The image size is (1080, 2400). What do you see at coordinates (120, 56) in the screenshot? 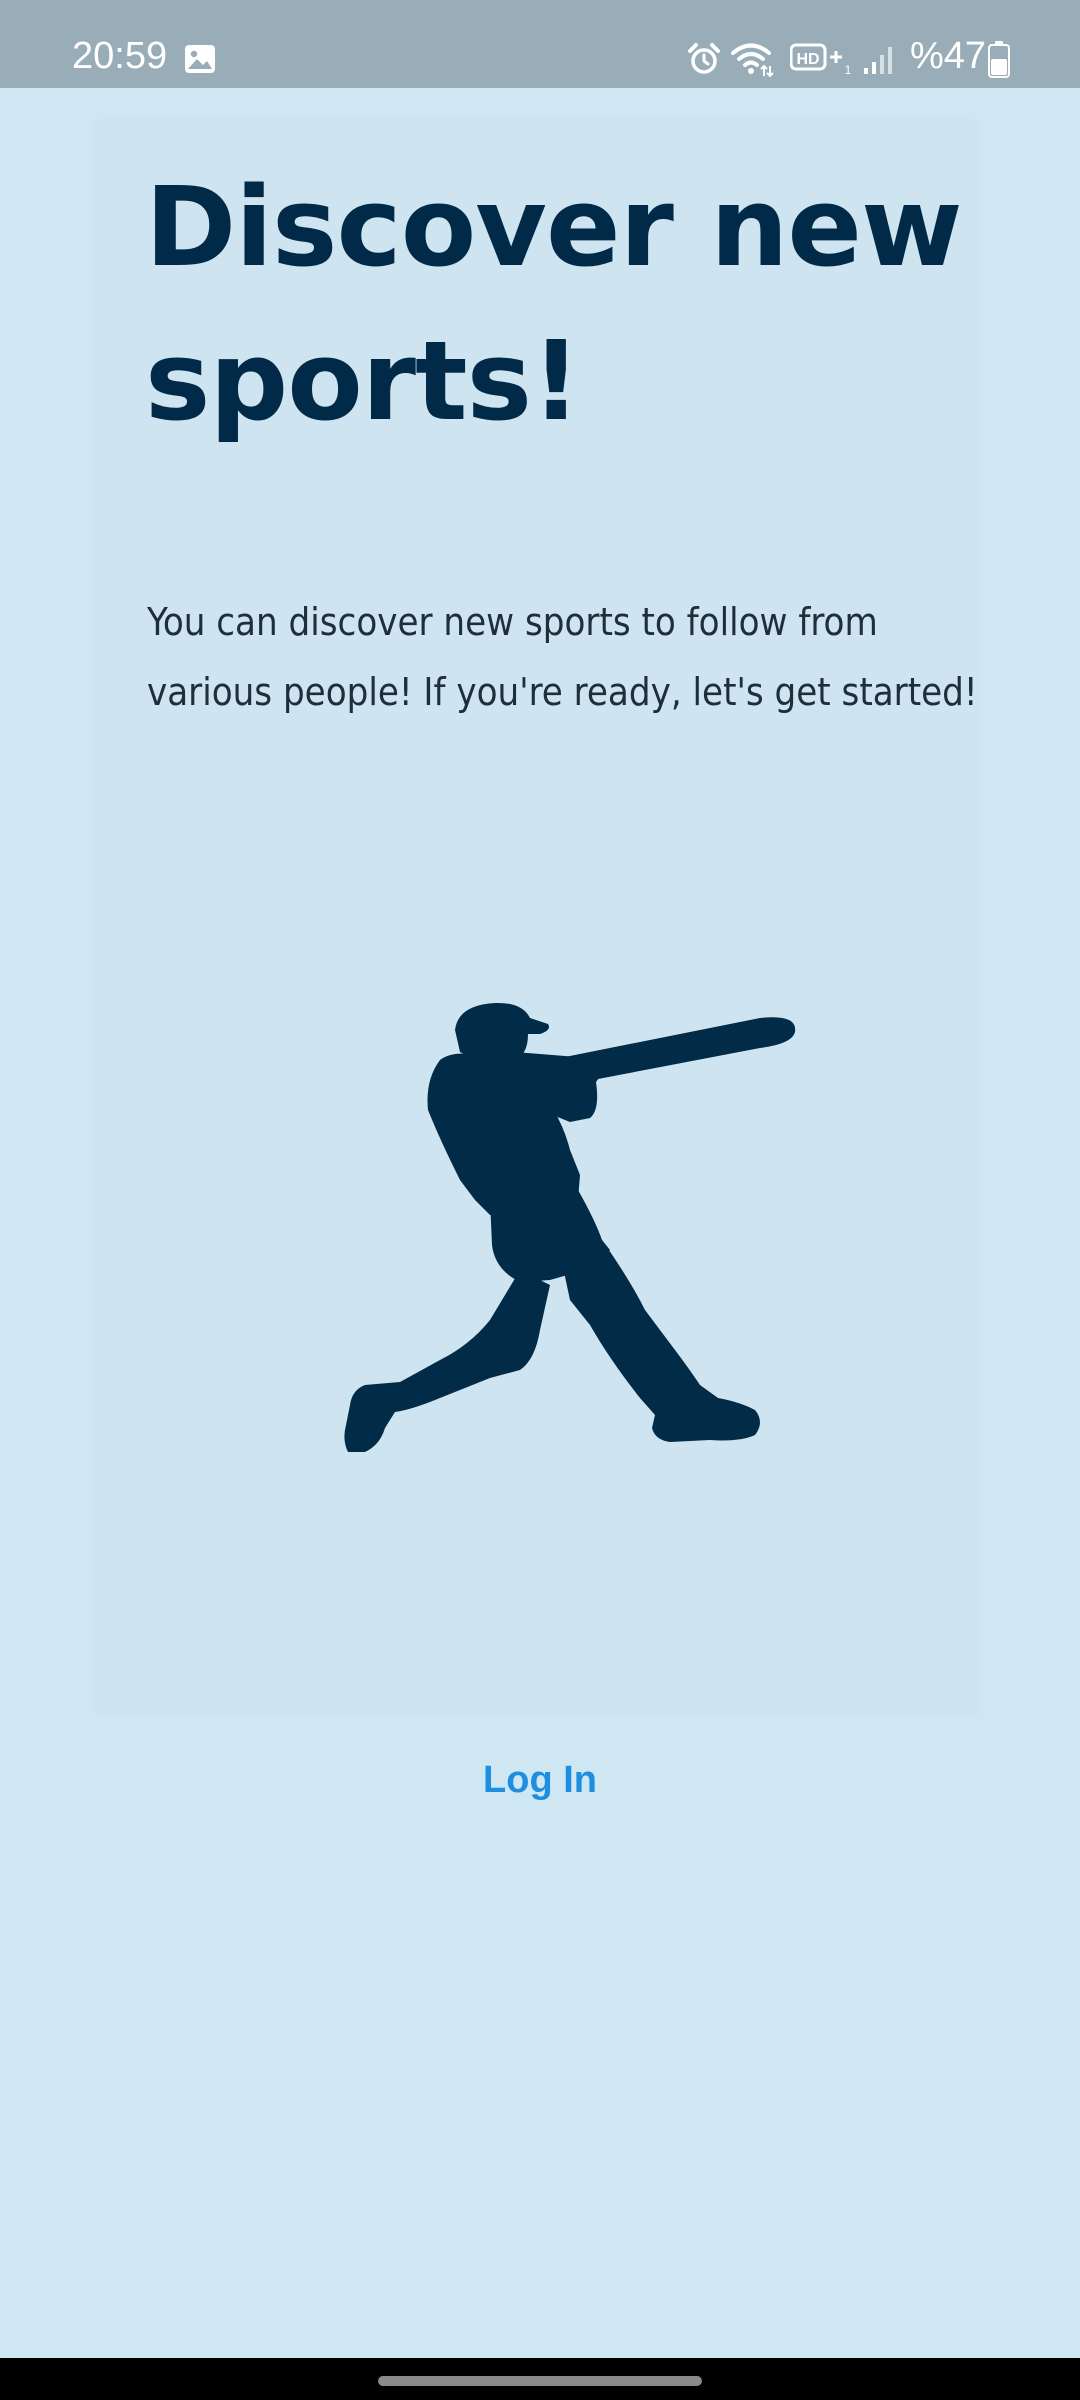
I see `status-time: 20:59` at bounding box center [120, 56].